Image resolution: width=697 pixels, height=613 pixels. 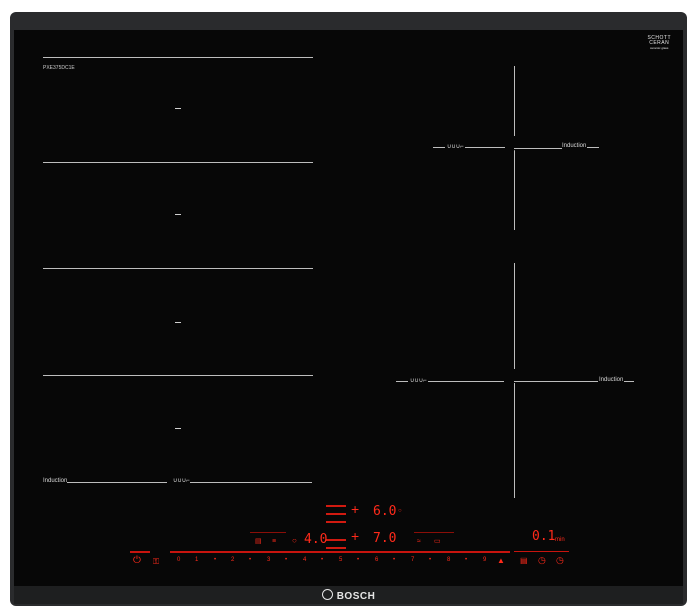 I want to click on right-zone-arc-top, so click(x=538, y=148).